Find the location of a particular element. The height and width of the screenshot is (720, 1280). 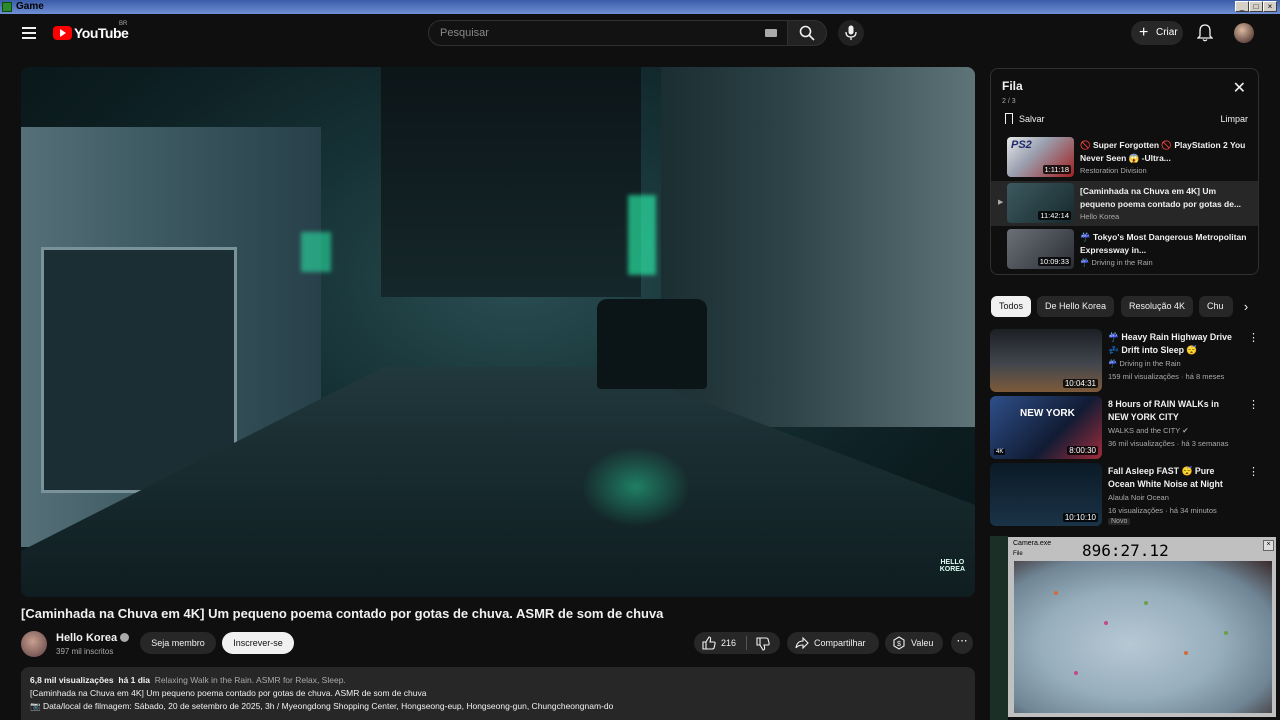

webcam-feed is located at coordinates (1143, 637).